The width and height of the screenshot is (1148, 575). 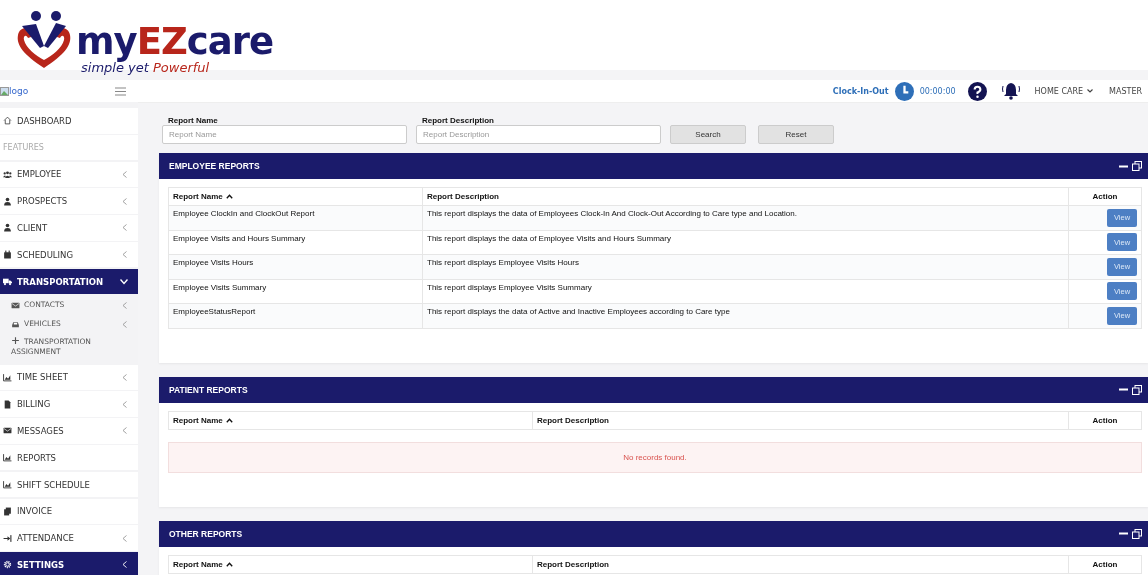 What do you see at coordinates (295, 291) in the screenshot?
I see `table-cell: Employee Visits Summary` at bounding box center [295, 291].